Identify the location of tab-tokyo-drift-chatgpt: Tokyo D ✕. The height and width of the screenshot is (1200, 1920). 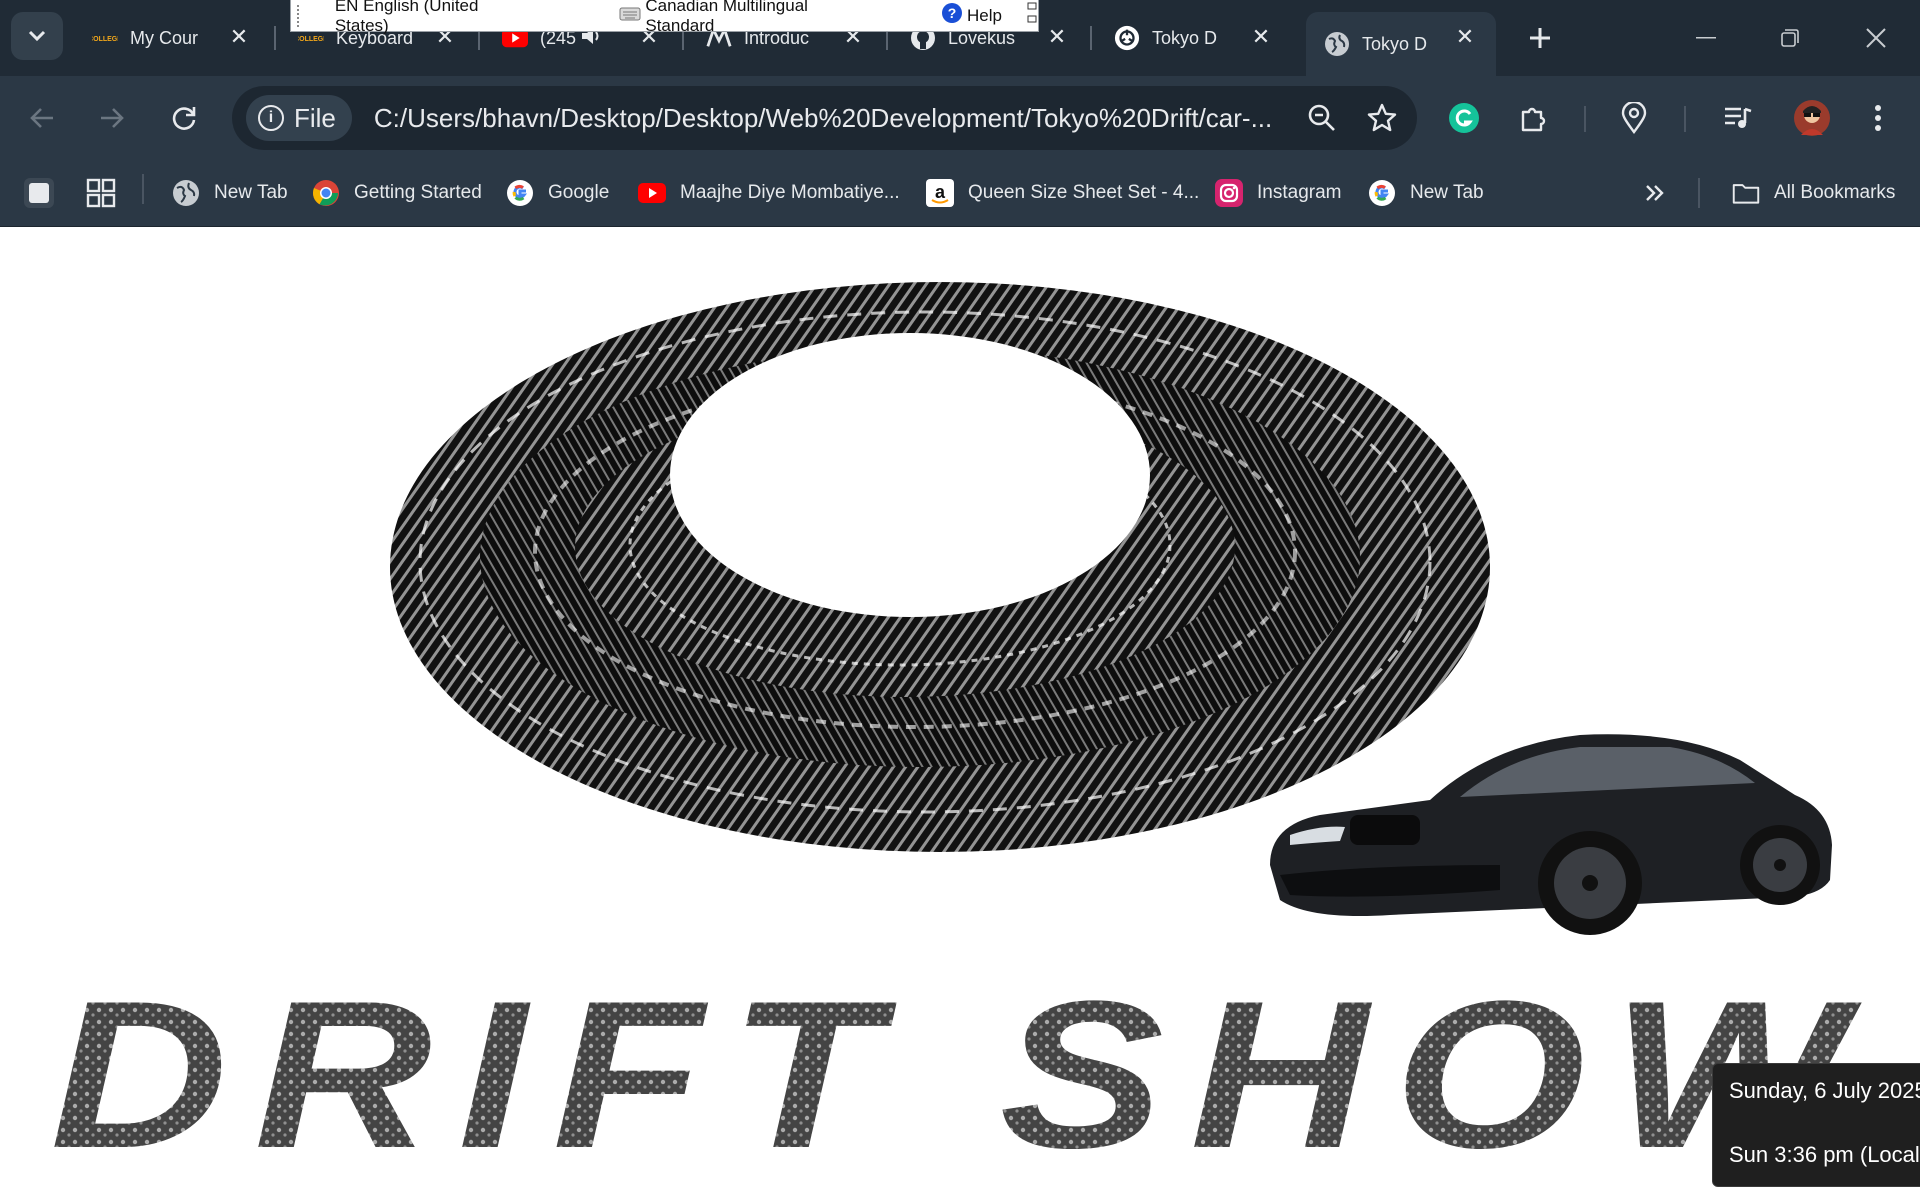
(1194, 38).